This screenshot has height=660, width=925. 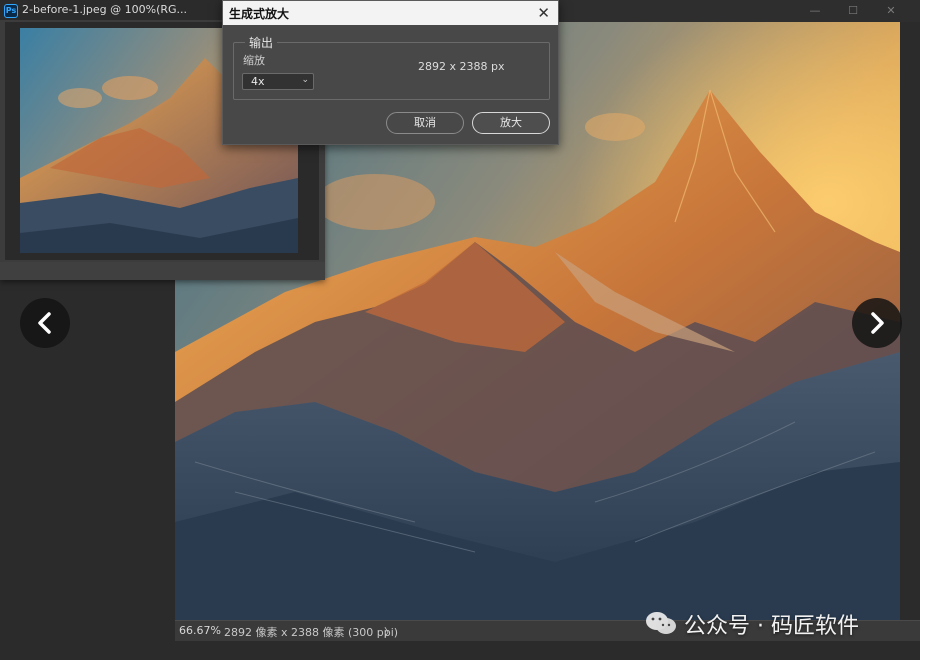 I want to click on chevron-left-icon, so click(x=44, y=323).